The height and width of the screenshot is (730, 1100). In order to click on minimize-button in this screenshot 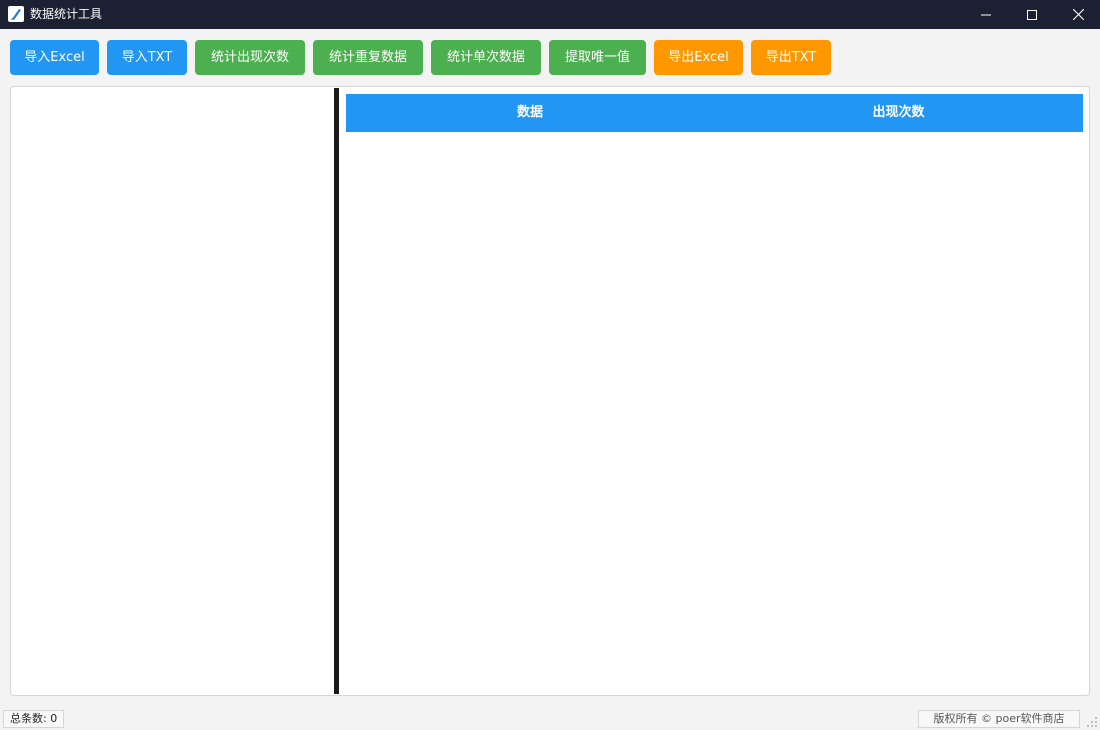, I will do `click(986, 14)`.